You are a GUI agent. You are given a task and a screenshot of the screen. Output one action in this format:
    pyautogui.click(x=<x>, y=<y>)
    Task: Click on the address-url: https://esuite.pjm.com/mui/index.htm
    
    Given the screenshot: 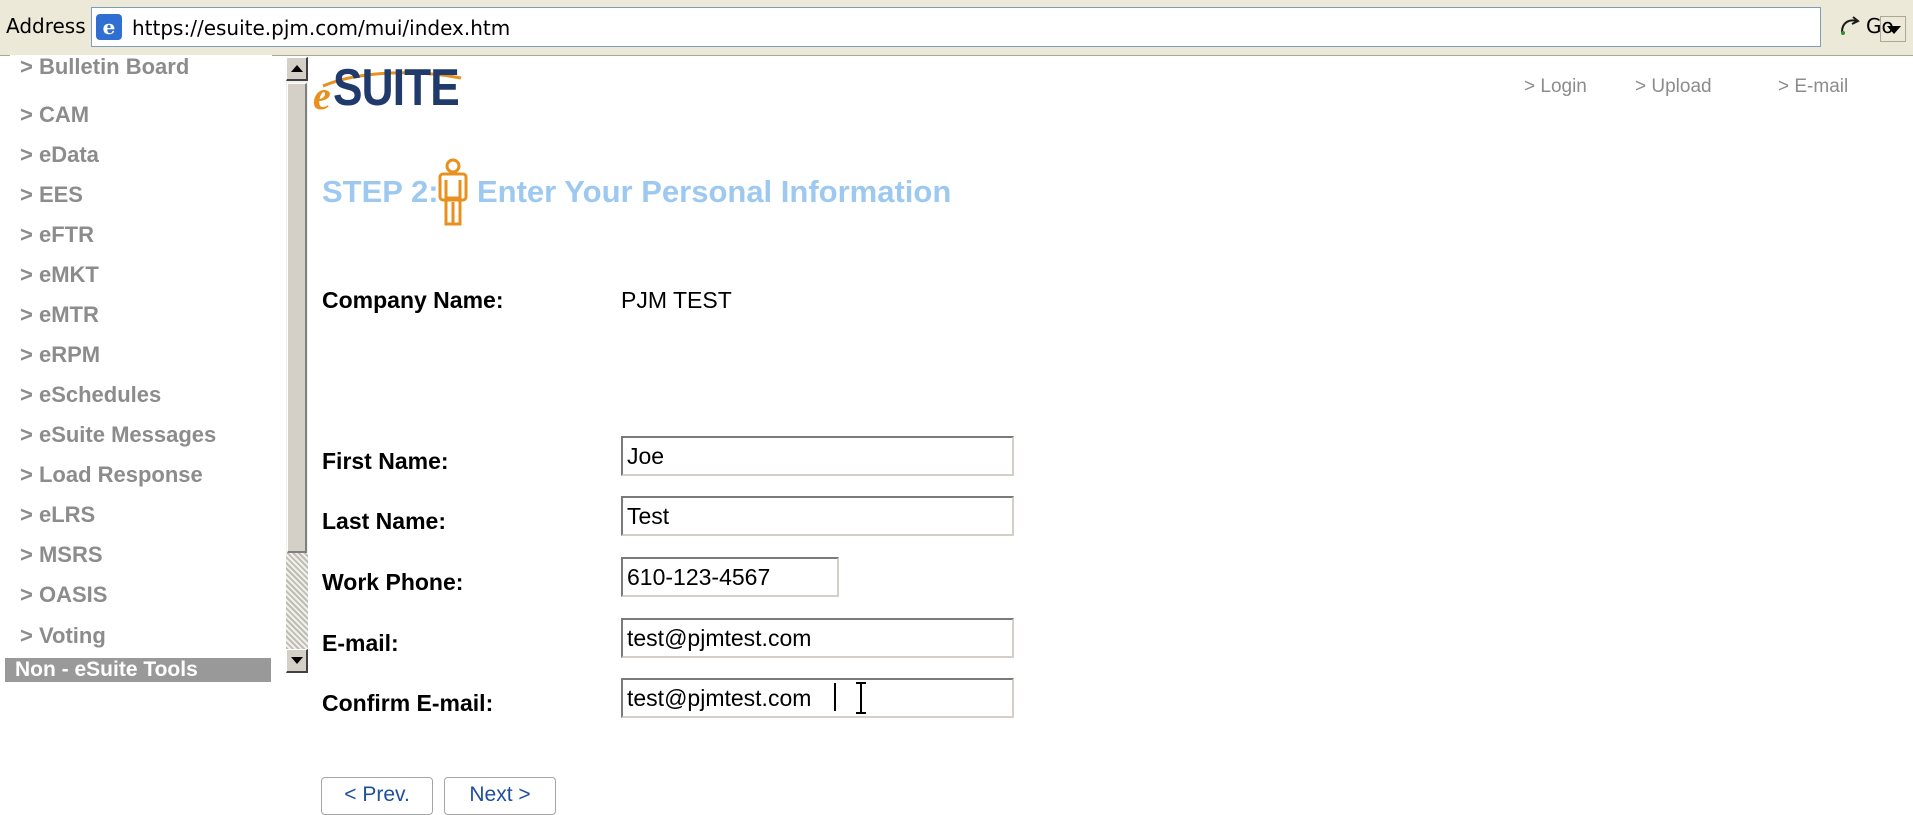 What is the action you would take?
    pyautogui.click(x=321, y=28)
    